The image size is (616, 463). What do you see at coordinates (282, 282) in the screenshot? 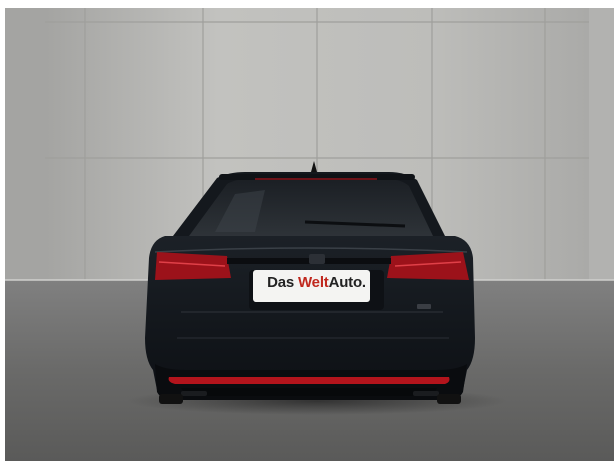
I see `plate-word-das: Das` at bounding box center [282, 282].